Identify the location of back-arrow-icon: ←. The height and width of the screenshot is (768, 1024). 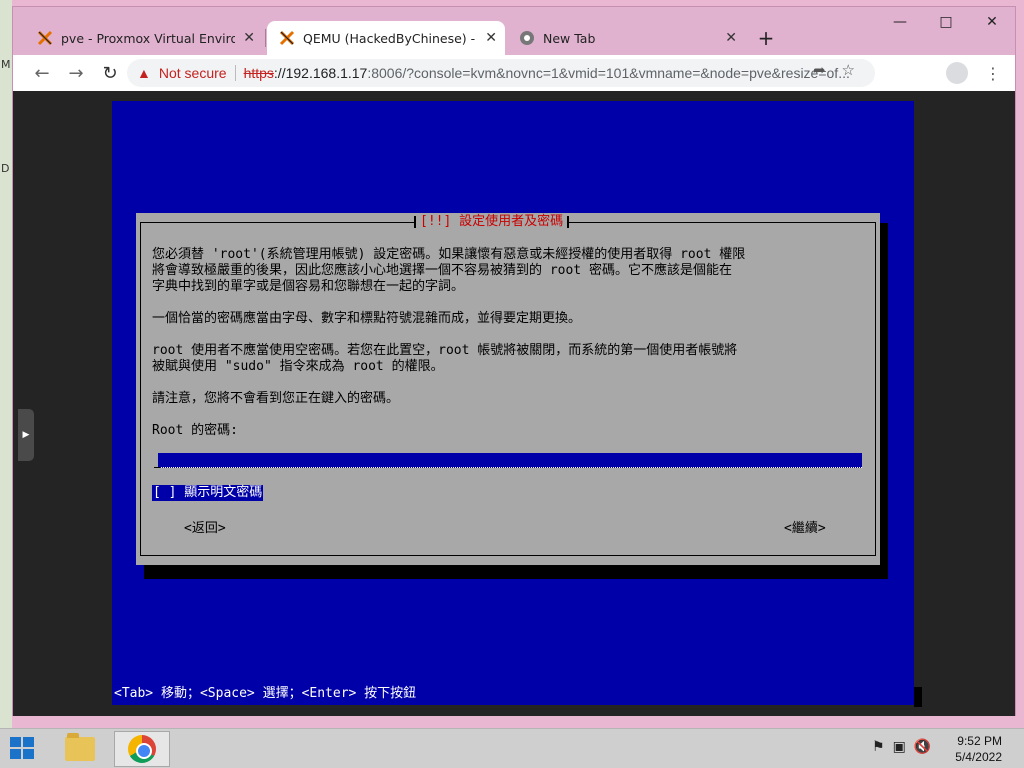
(42, 73).